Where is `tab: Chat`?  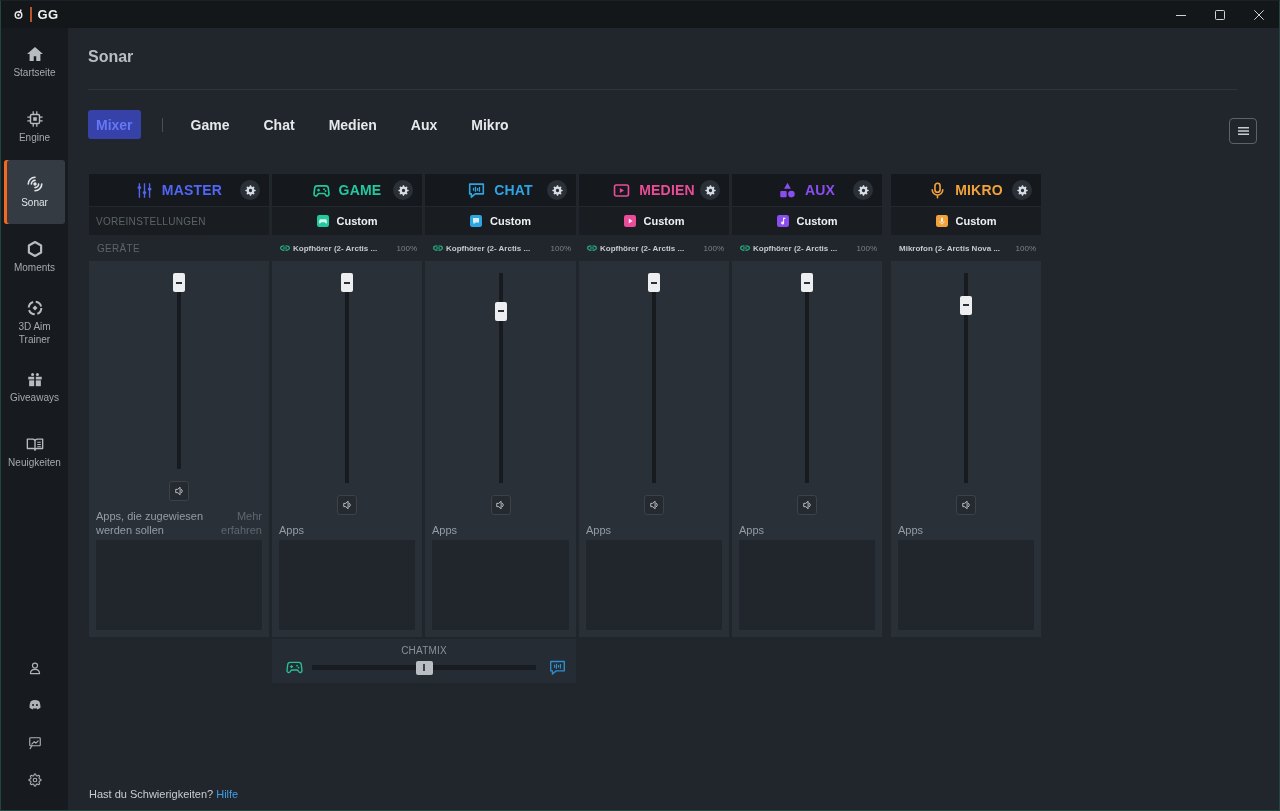
tab: Chat is located at coordinates (279, 124).